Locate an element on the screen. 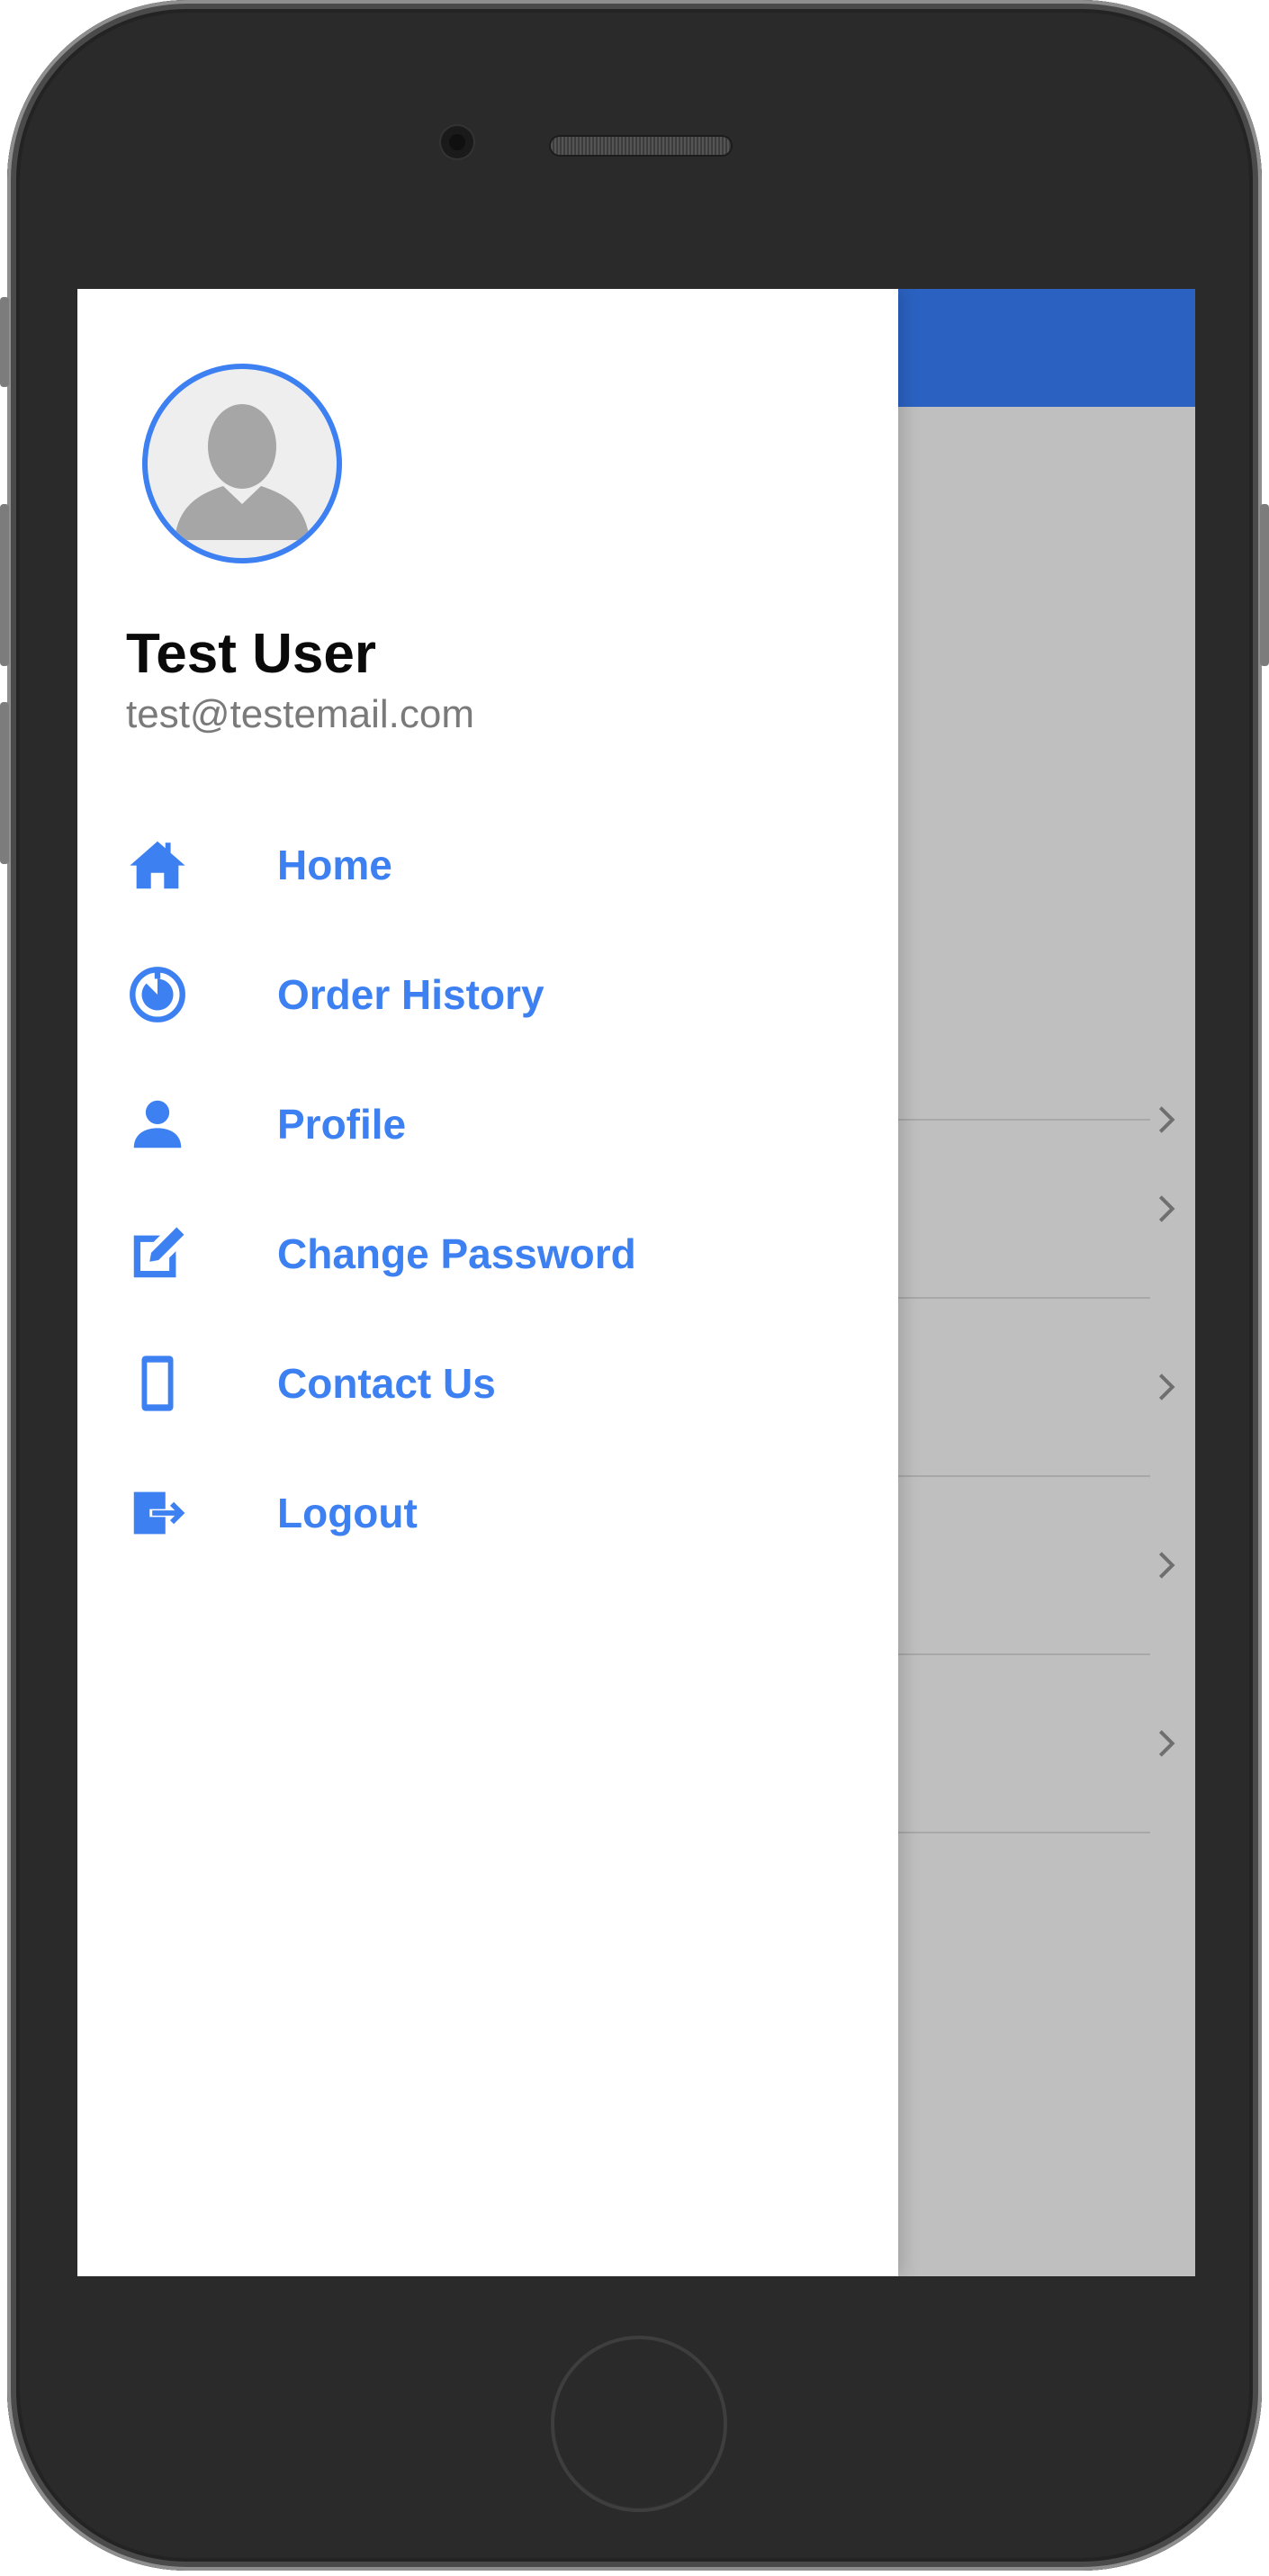  earpiece-speaker is located at coordinates (641, 146).